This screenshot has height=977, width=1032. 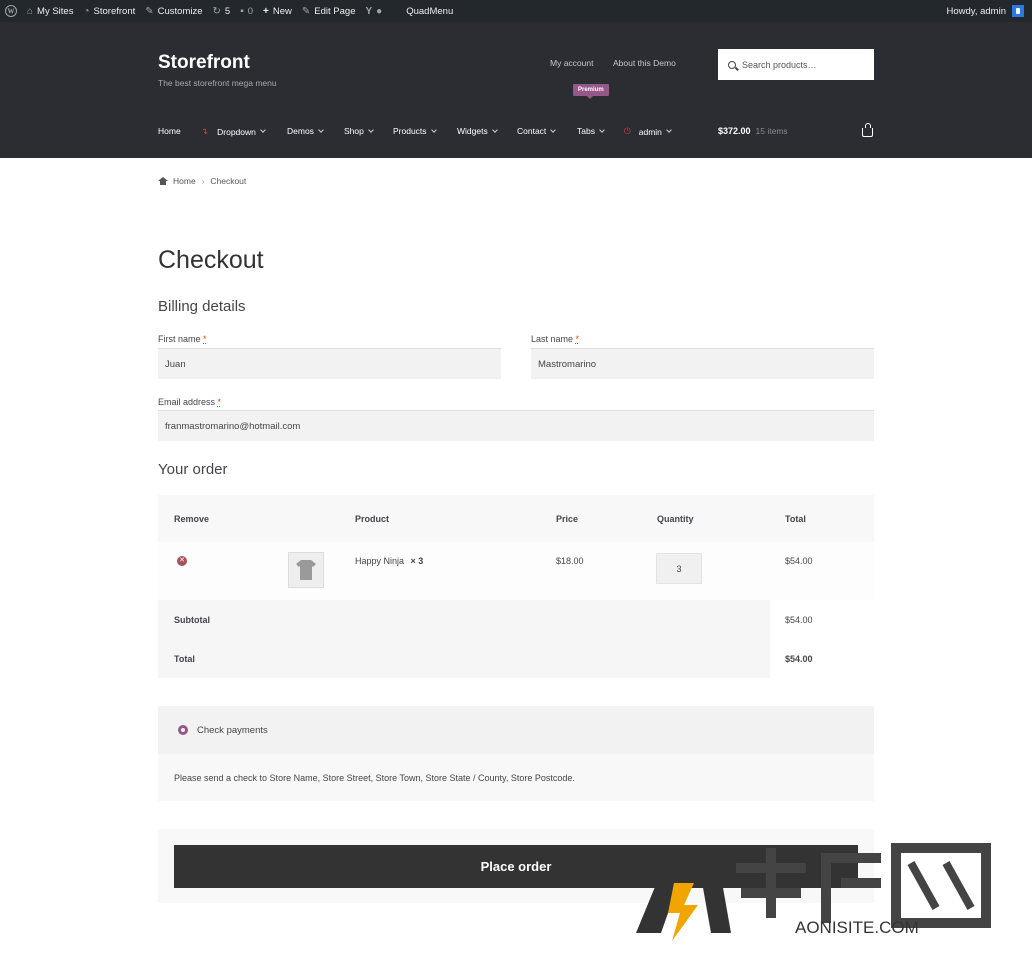 I want to click on col-total: Total, so click(x=795, y=518).